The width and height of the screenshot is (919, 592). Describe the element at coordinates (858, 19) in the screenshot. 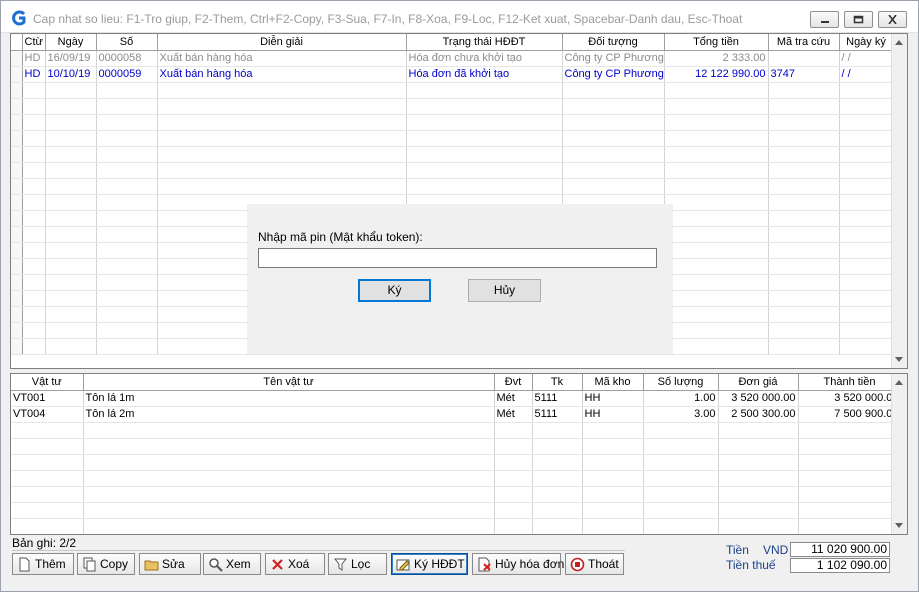

I see `restore-button` at that location.